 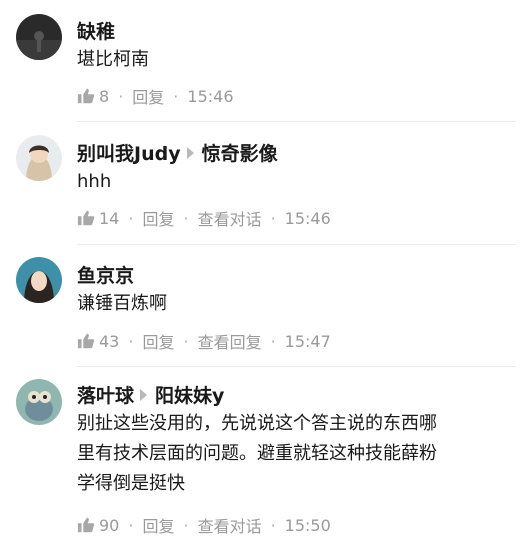 I want to click on comment-text: 堪比柯南, so click(x=113, y=59).